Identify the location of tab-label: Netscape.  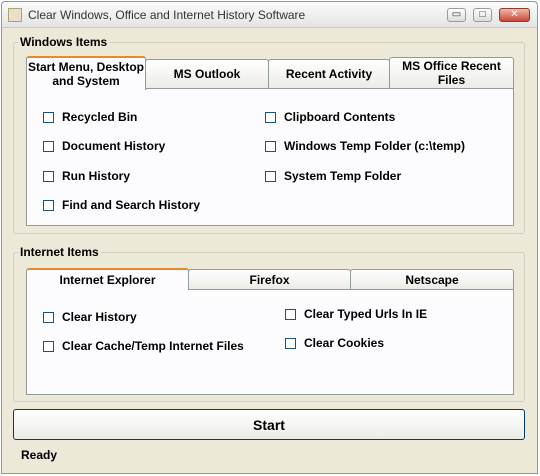
(432, 279).